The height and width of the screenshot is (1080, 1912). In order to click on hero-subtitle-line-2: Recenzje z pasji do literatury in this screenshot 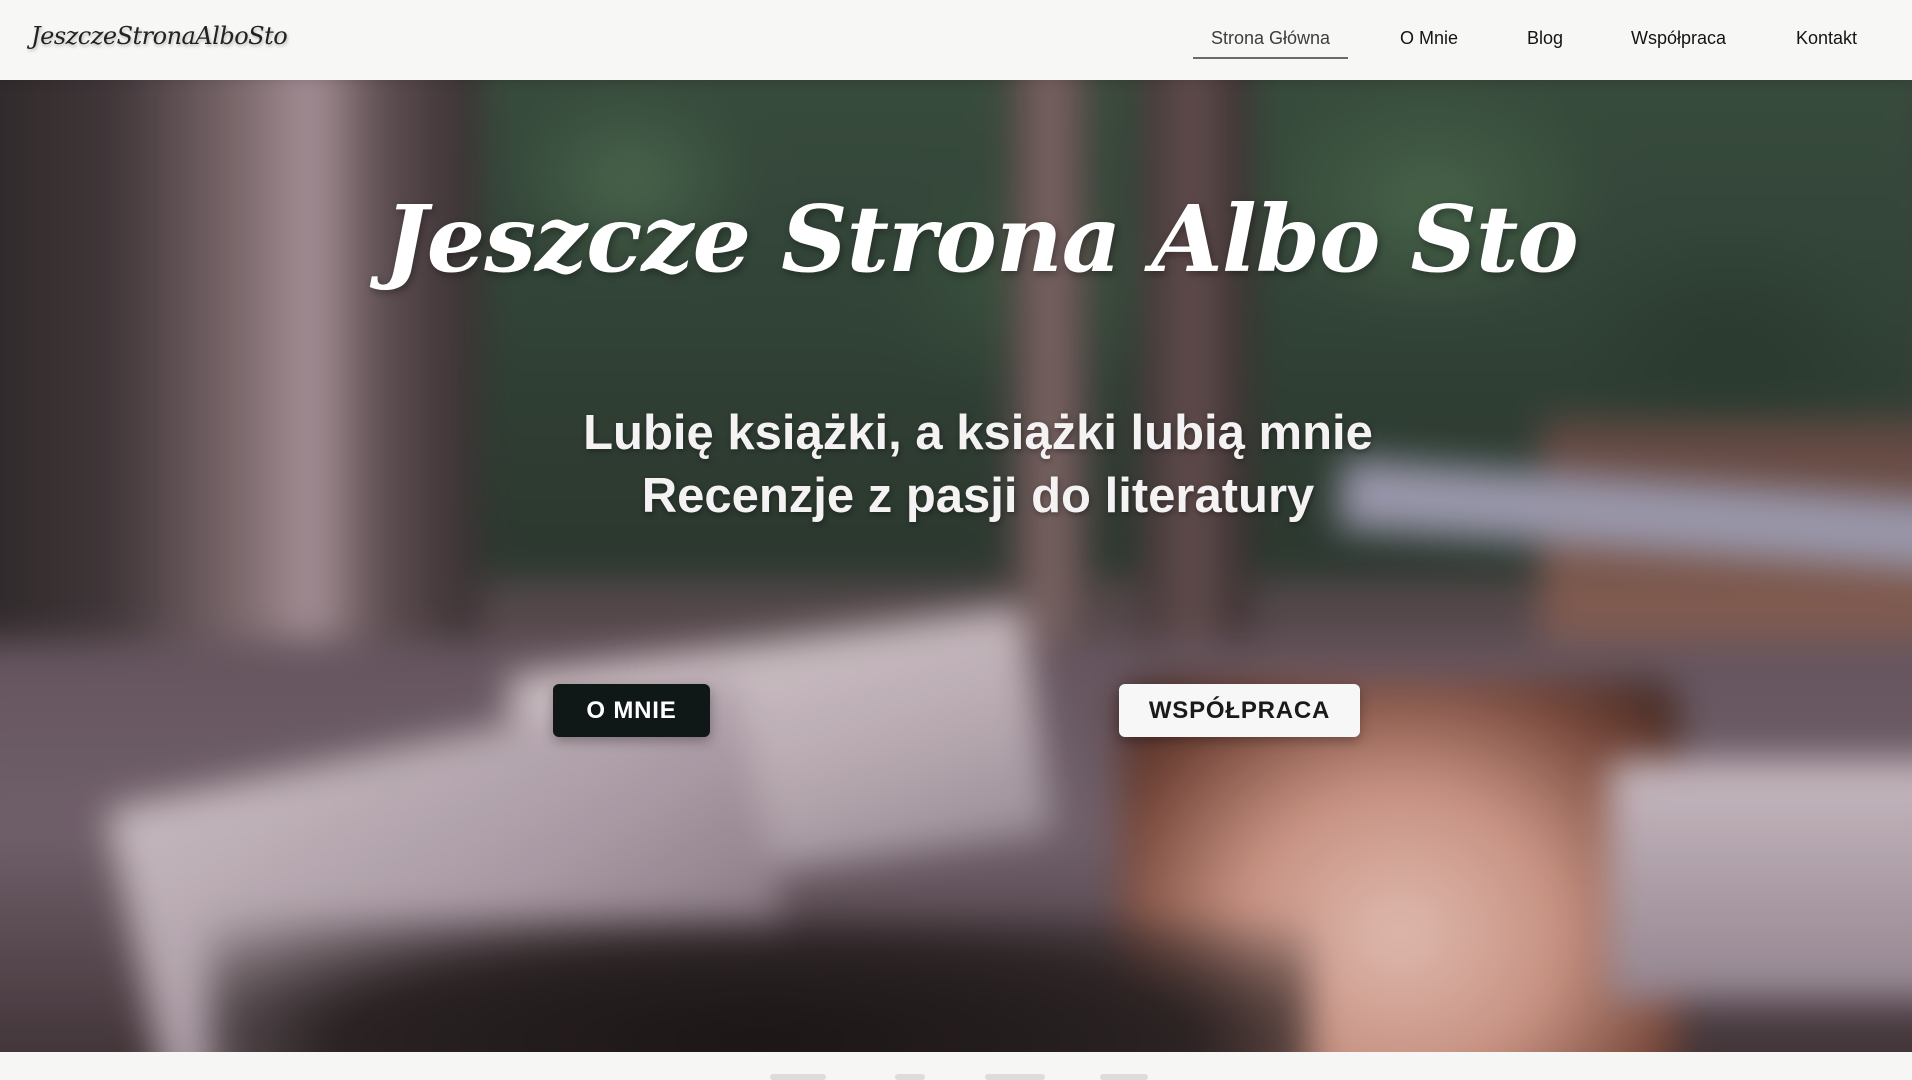, I will do `click(978, 496)`.